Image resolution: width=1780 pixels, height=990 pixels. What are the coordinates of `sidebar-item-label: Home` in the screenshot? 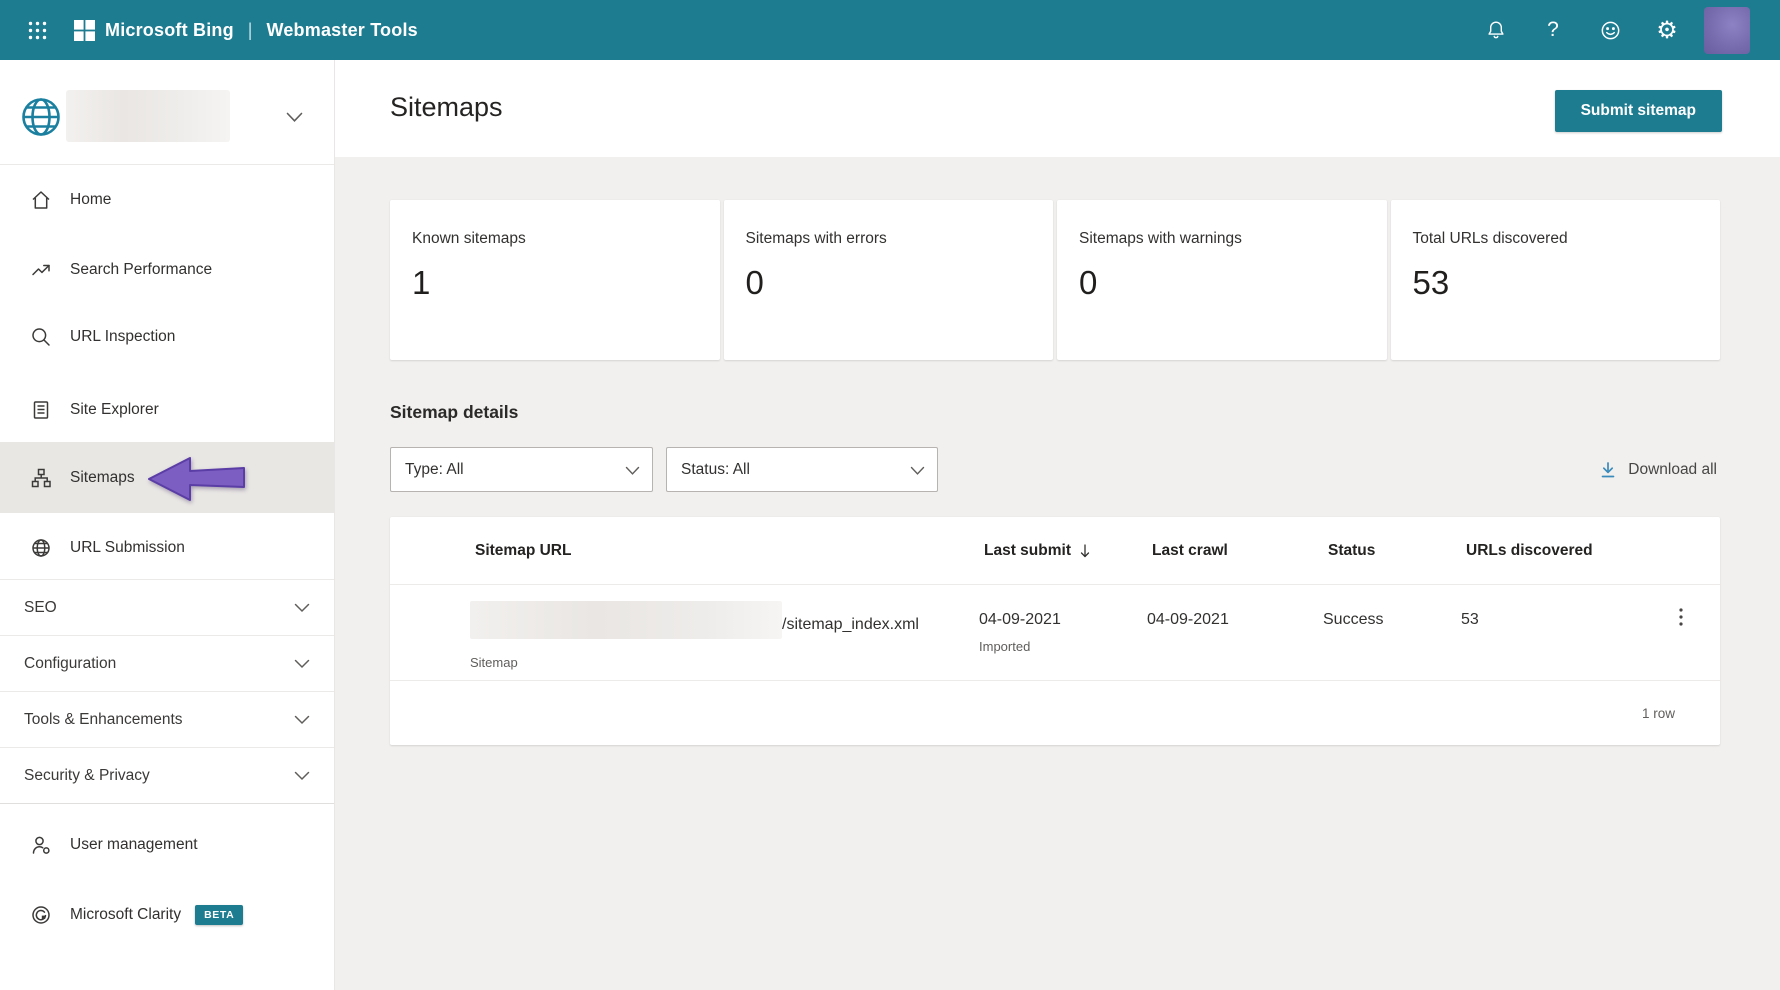 It's located at (91, 199).